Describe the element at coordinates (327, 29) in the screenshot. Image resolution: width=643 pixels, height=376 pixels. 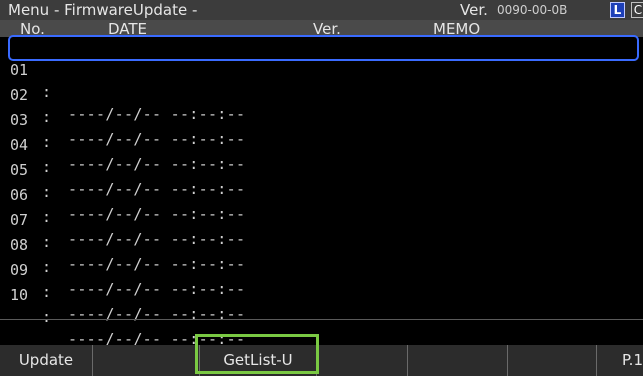
I see `column-ver: Ver.` at that location.